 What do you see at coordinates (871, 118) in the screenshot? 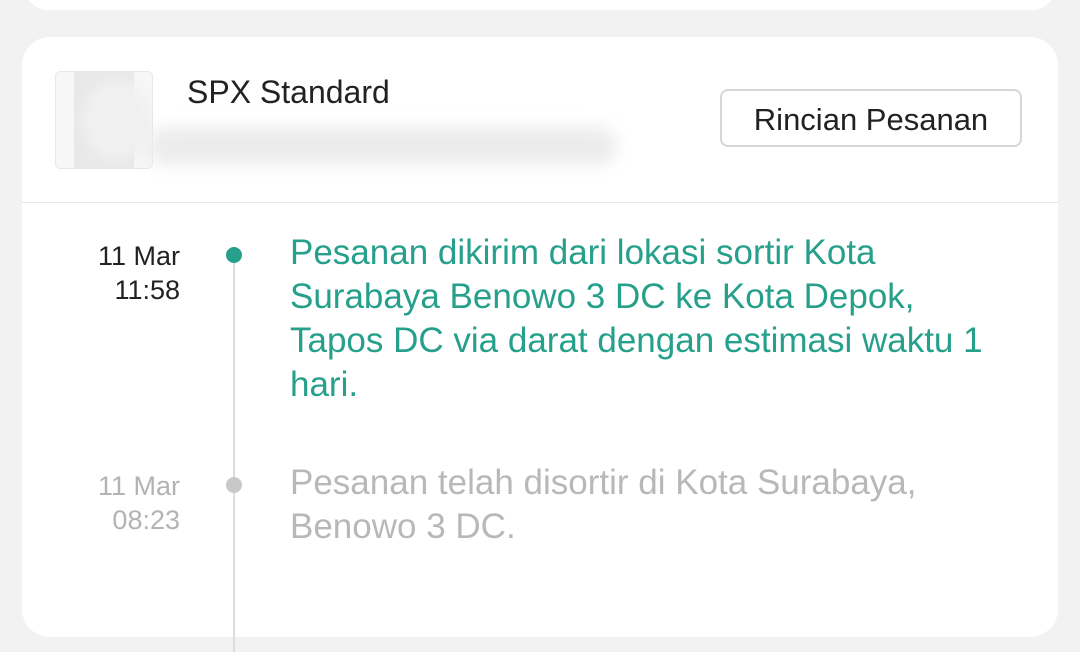
I see `order-detail-button: Rincian Pesanan` at bounding box center [871, 118].